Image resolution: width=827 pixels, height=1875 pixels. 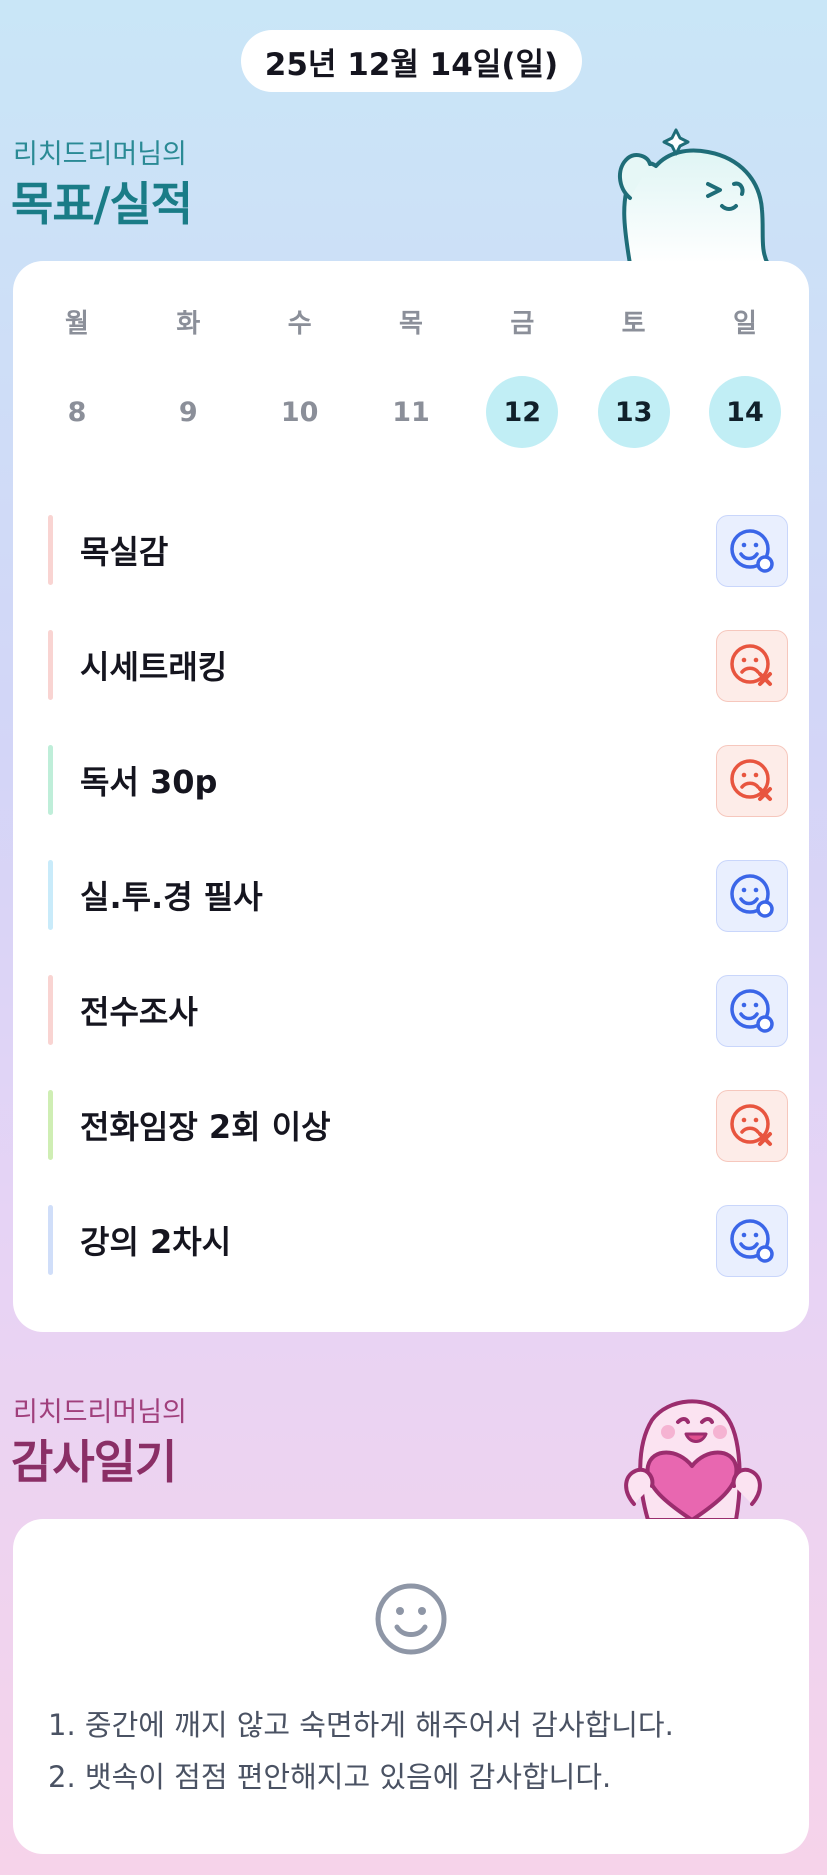 What do you see at coordinates (522, 324) in the screenshot?
I see `weekday-label: 금` at bounding box center [522, 324].